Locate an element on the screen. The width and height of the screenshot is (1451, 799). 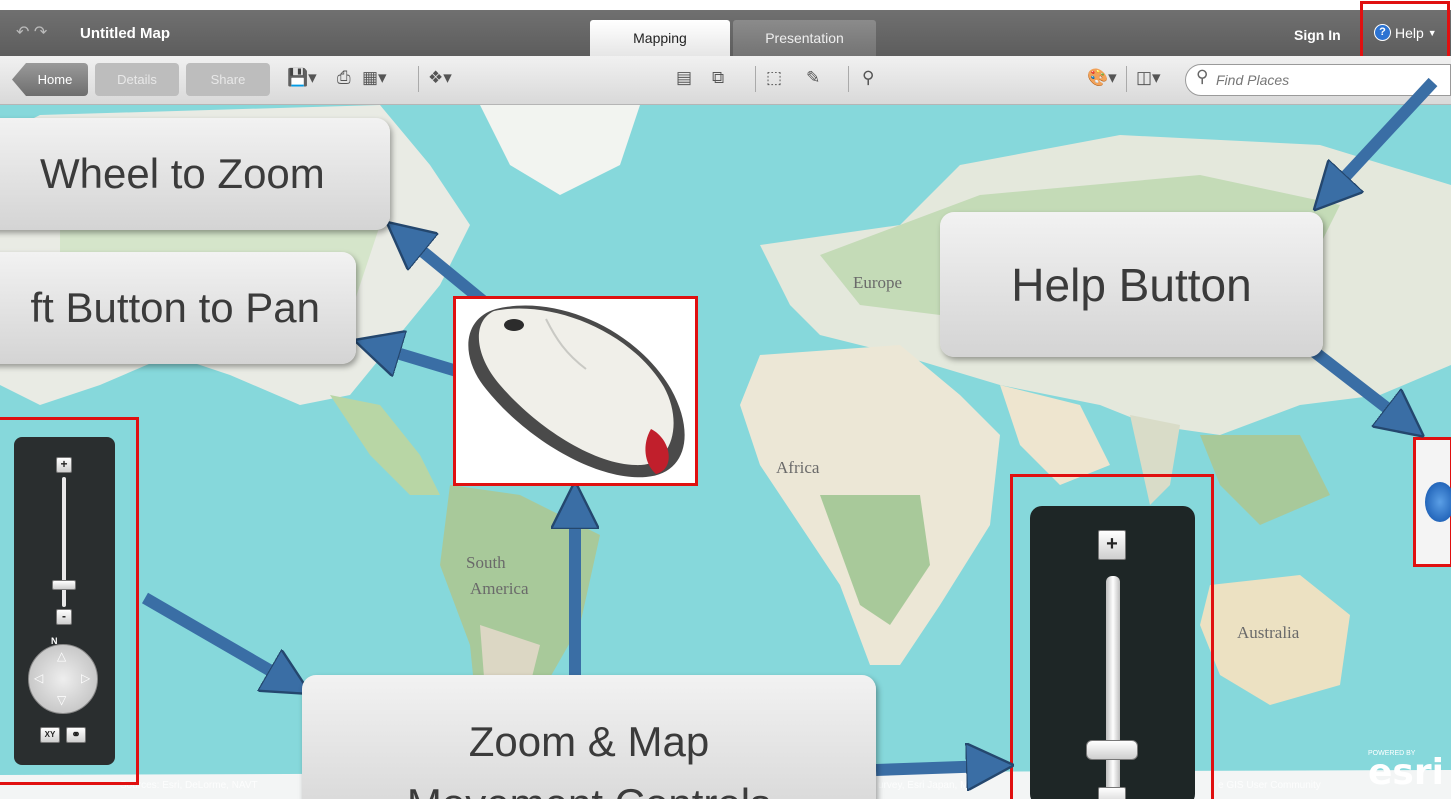
callout-zoom-controls: Zoom & Map Movement Controls is located at coordinates (589, 737).